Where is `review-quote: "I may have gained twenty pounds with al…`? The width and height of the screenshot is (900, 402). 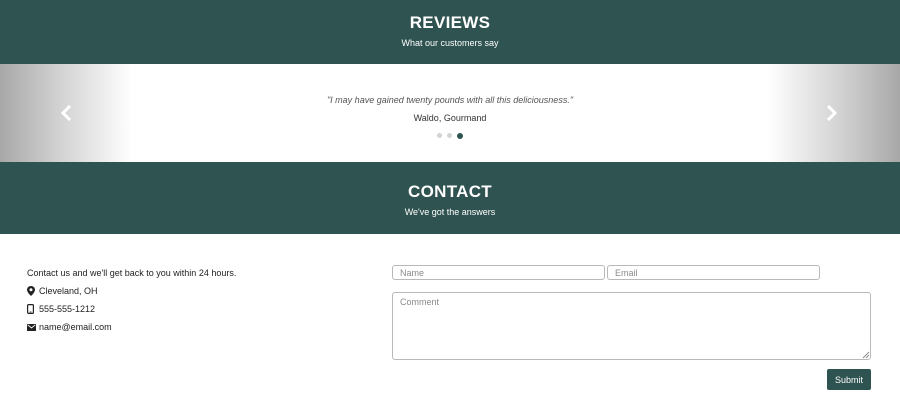
review-quote: "I may have gained twenty pounds with al… is located at coordinates (450, 100).